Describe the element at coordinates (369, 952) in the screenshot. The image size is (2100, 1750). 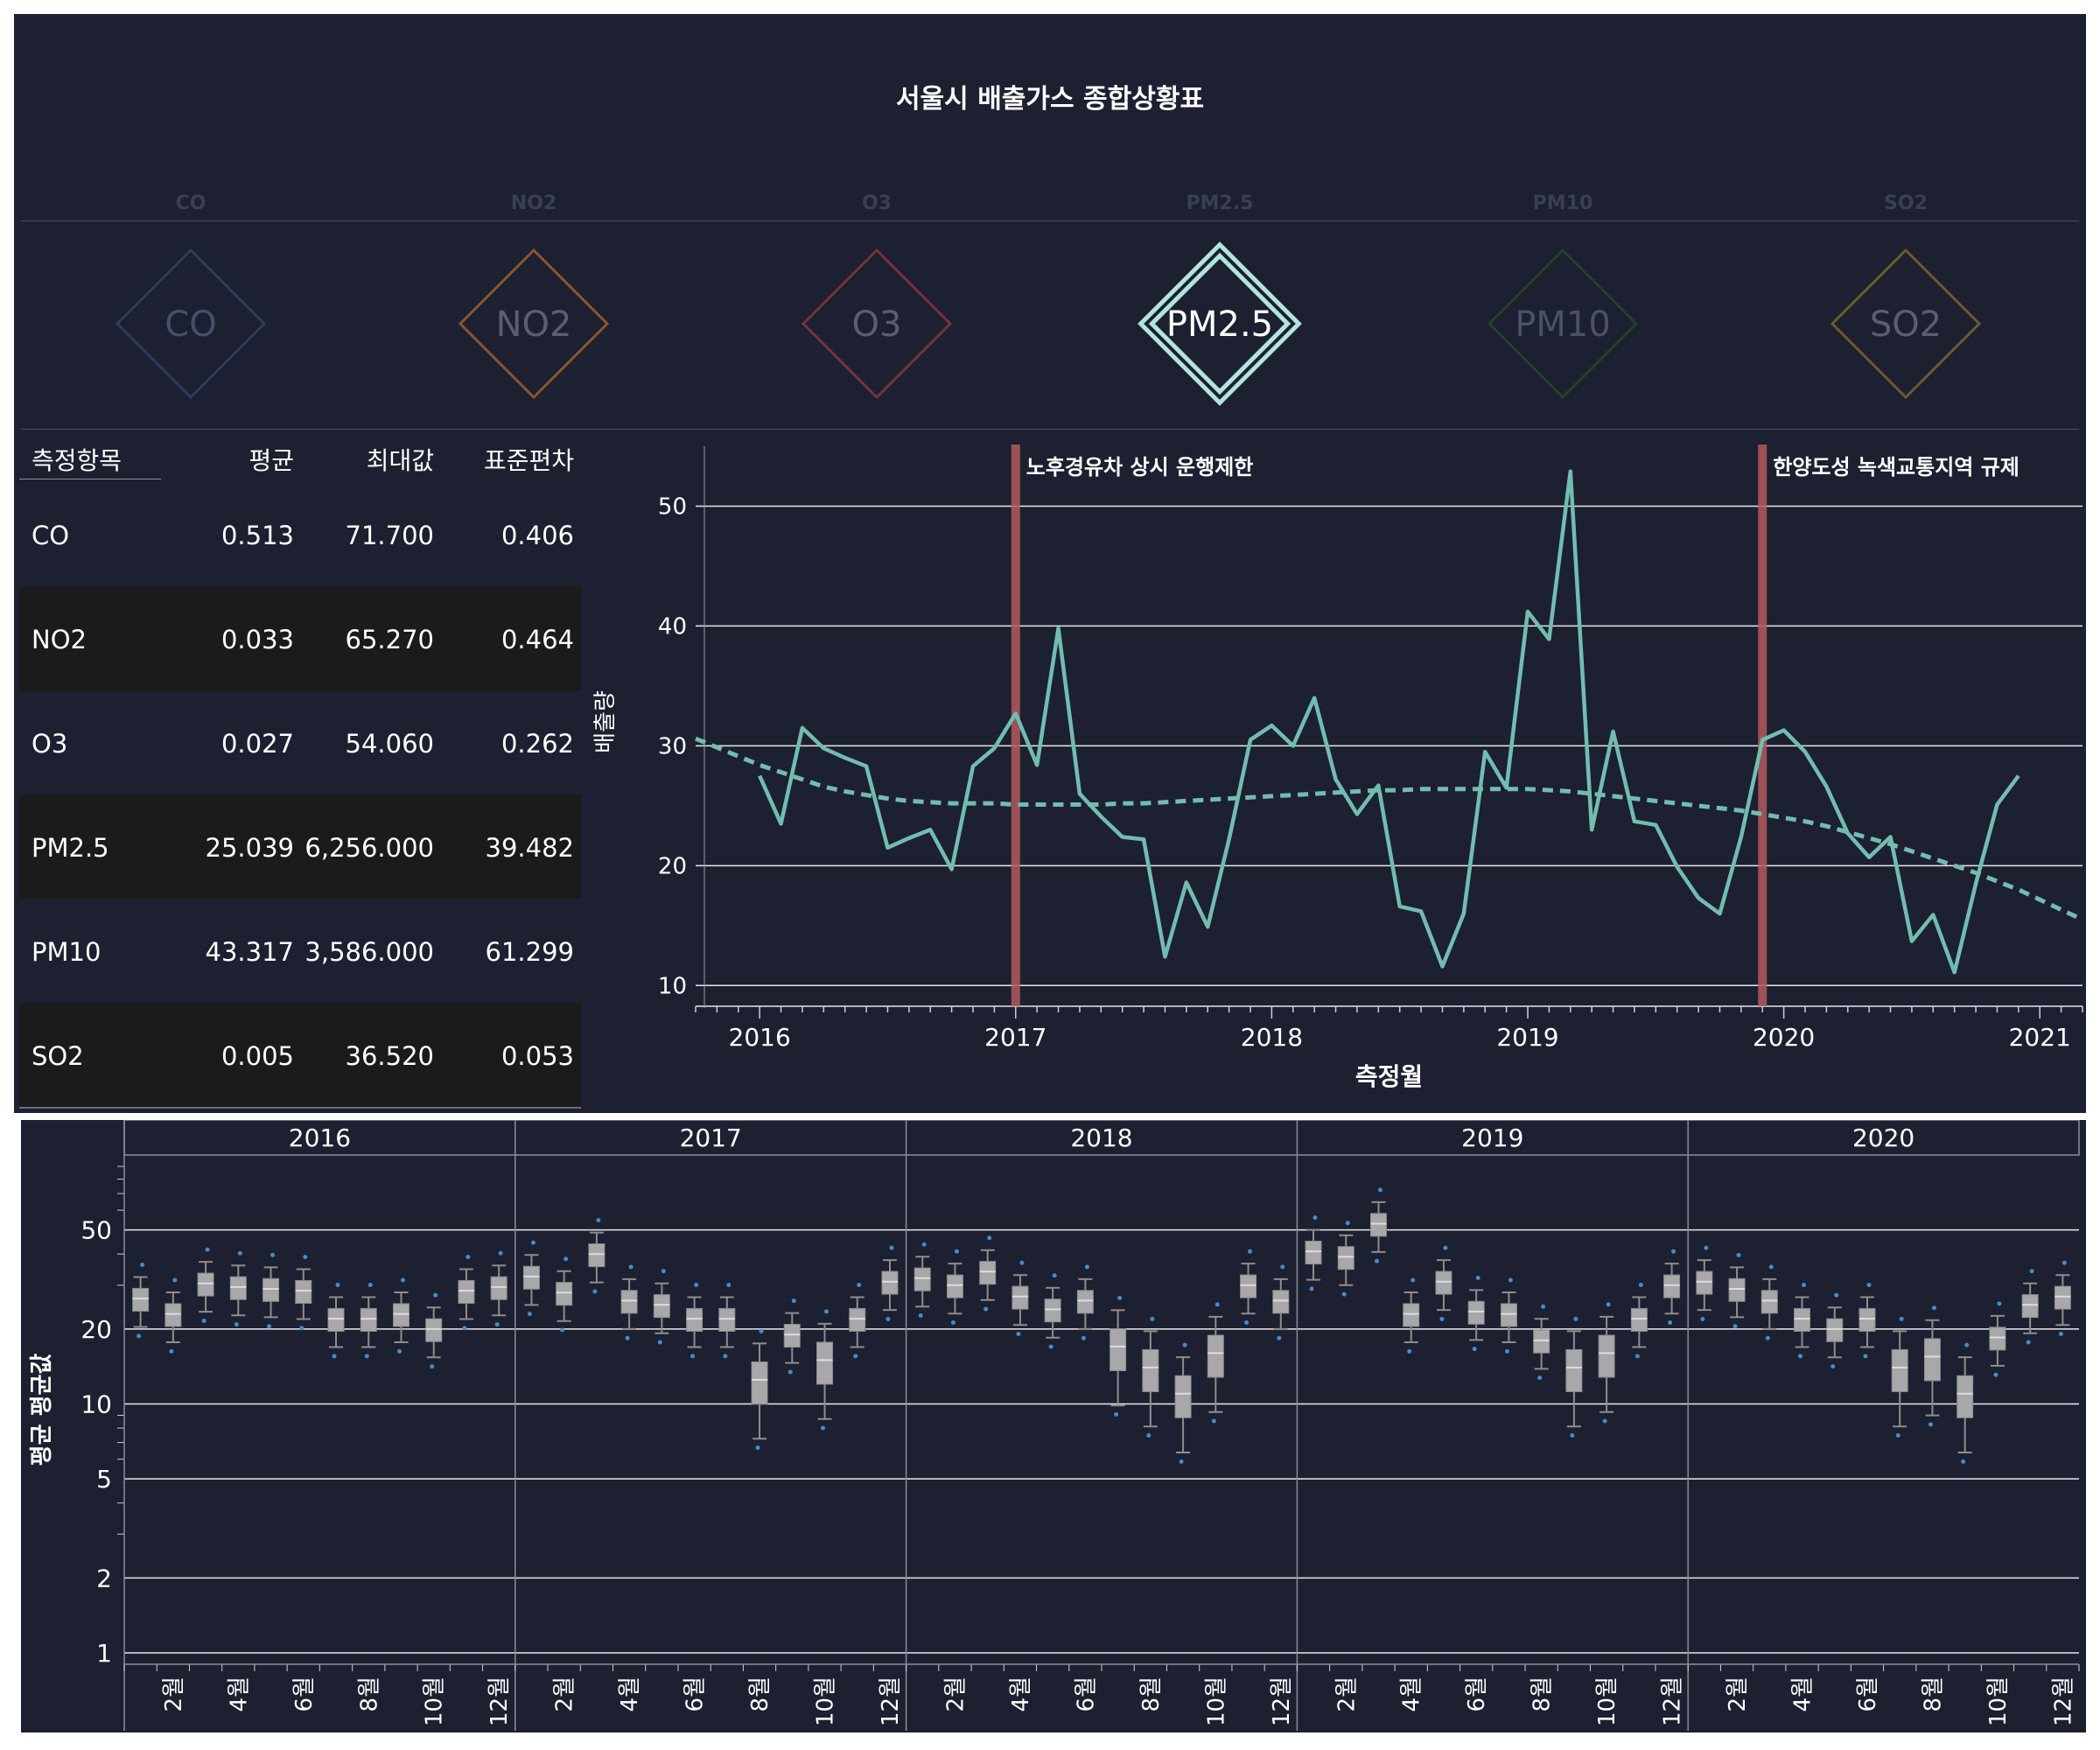
I see `cell-max: 3,586.000` at that location.